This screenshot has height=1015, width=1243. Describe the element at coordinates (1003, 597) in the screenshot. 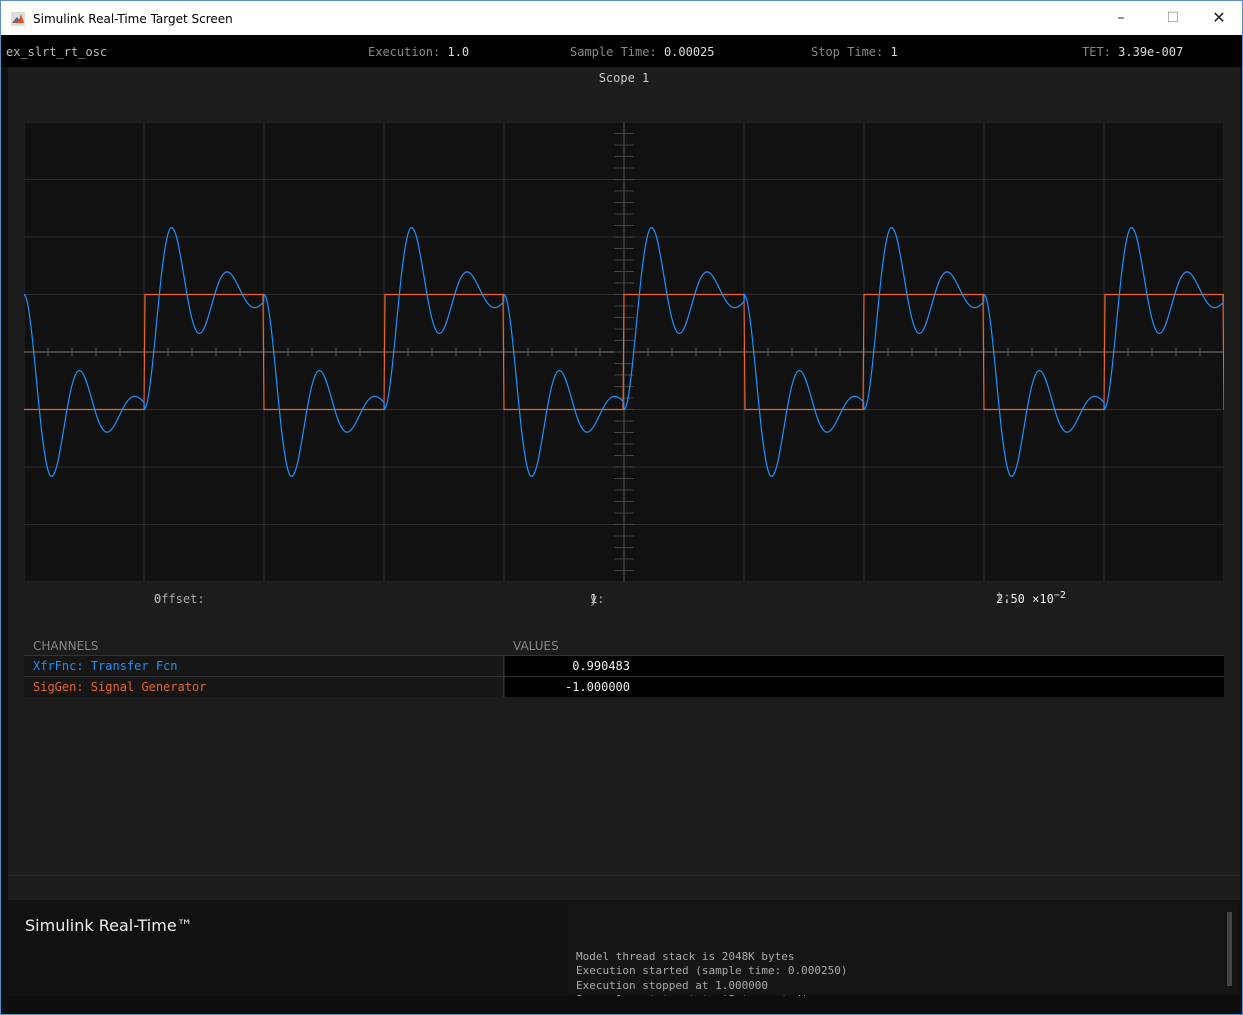

I see `t-label: t:` at that location.